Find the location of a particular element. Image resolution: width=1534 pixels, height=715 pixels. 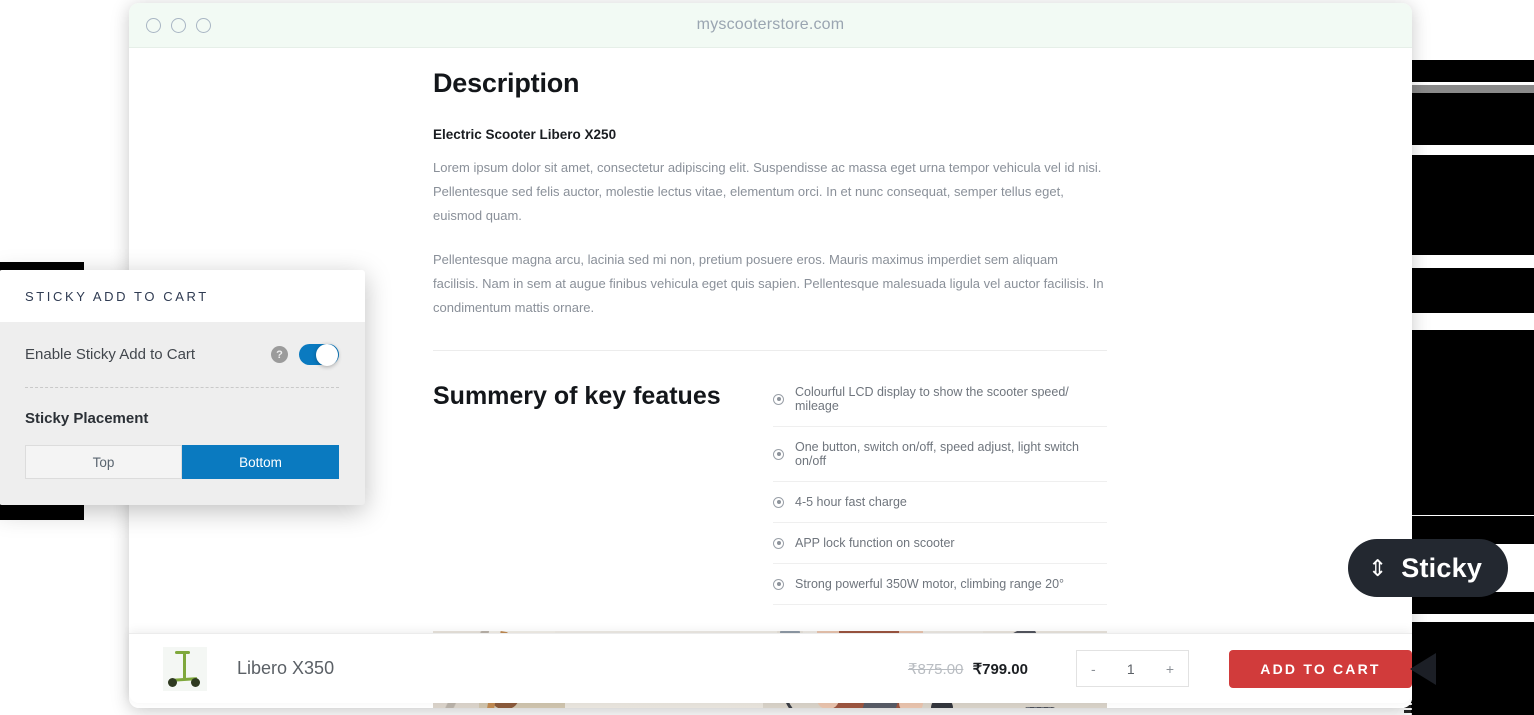

enable-sticky-row: Enable Sticky Add to Cart ? is located at coordinates (182, 366).